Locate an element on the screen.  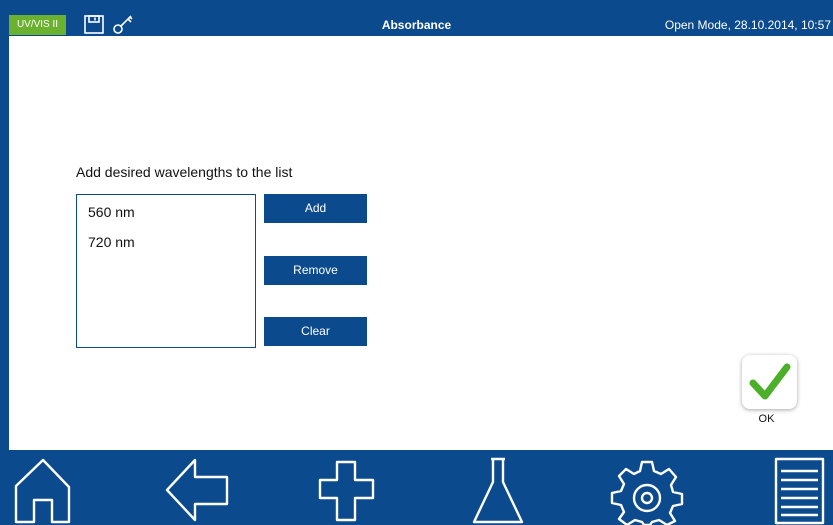
add-plus-icon is located at coordinates (347, 490).